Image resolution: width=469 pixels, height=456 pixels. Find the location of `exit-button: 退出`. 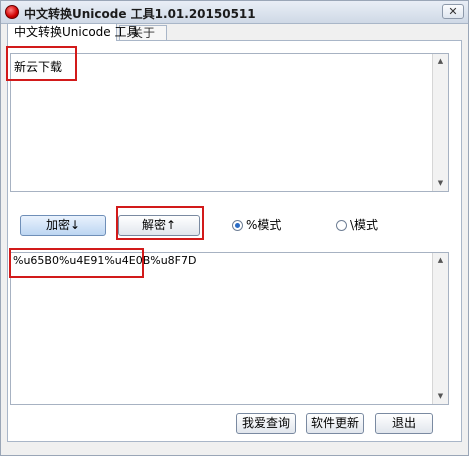

exit-button: 退出 is located at coordinates (404, 423).